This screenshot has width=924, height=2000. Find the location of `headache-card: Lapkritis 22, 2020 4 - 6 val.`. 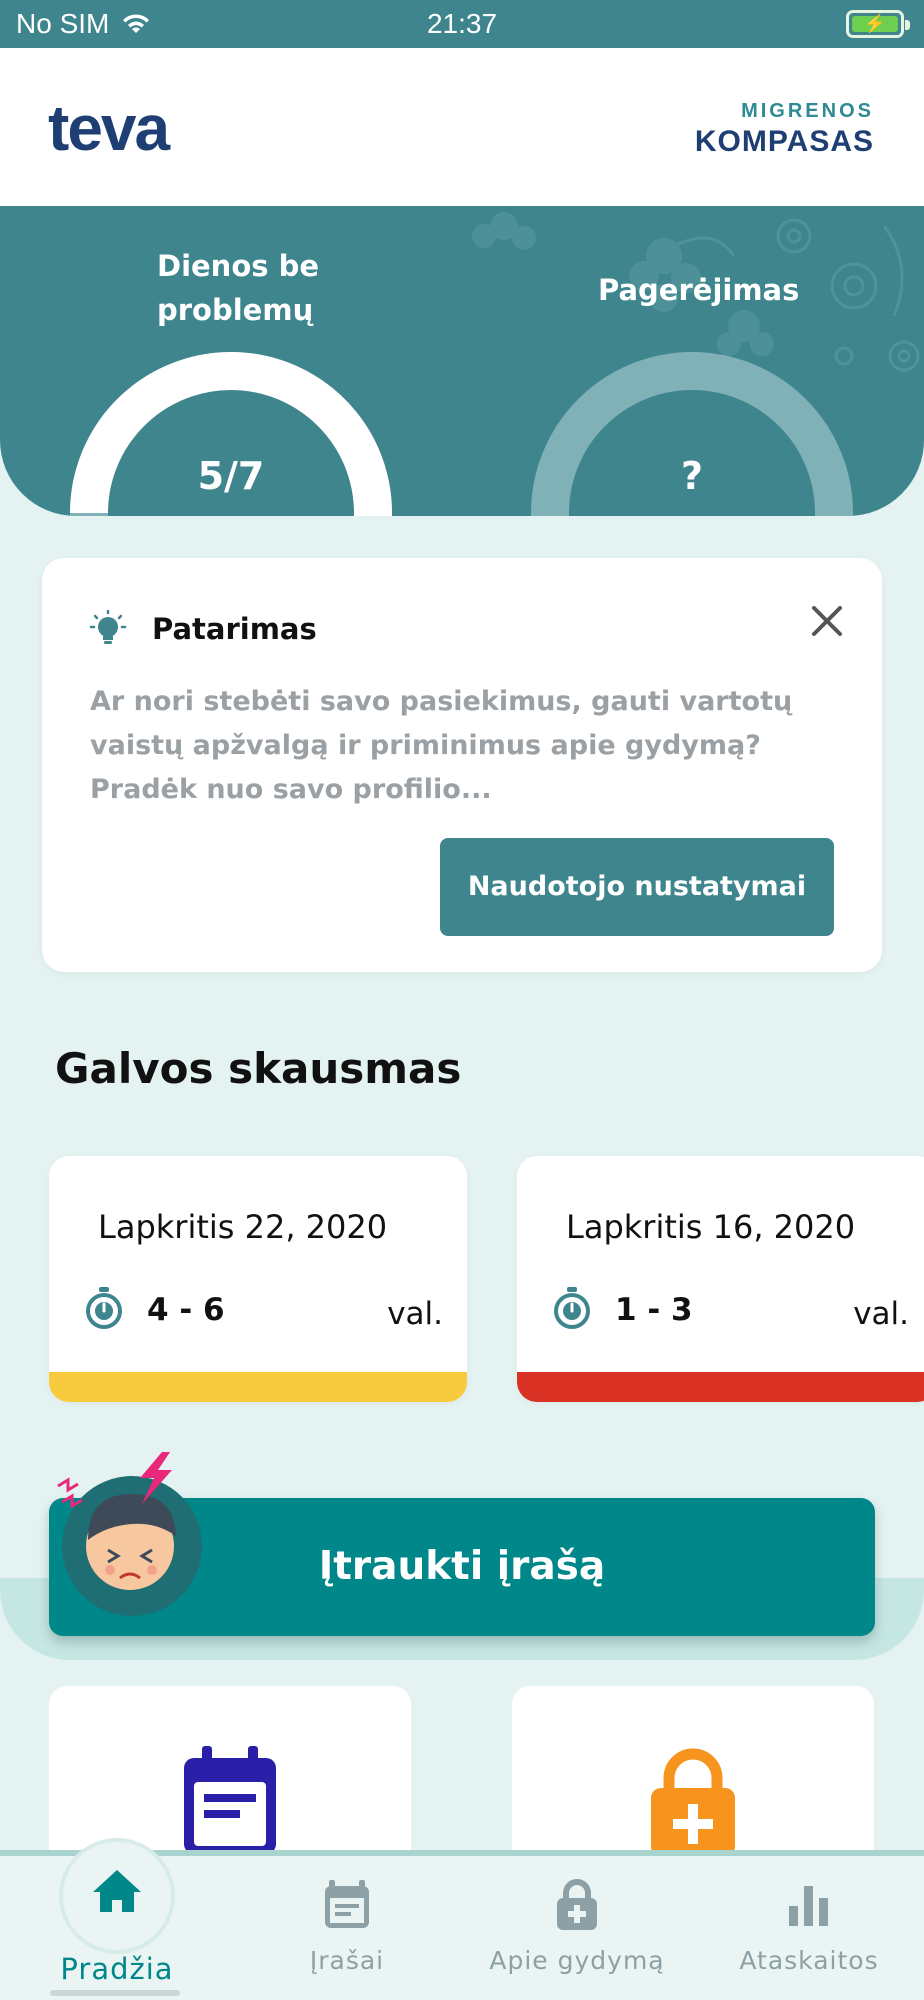

headache-card: Lapkritis 22, 2020 4 - 6 val. is located at coordinates (258, 1279).